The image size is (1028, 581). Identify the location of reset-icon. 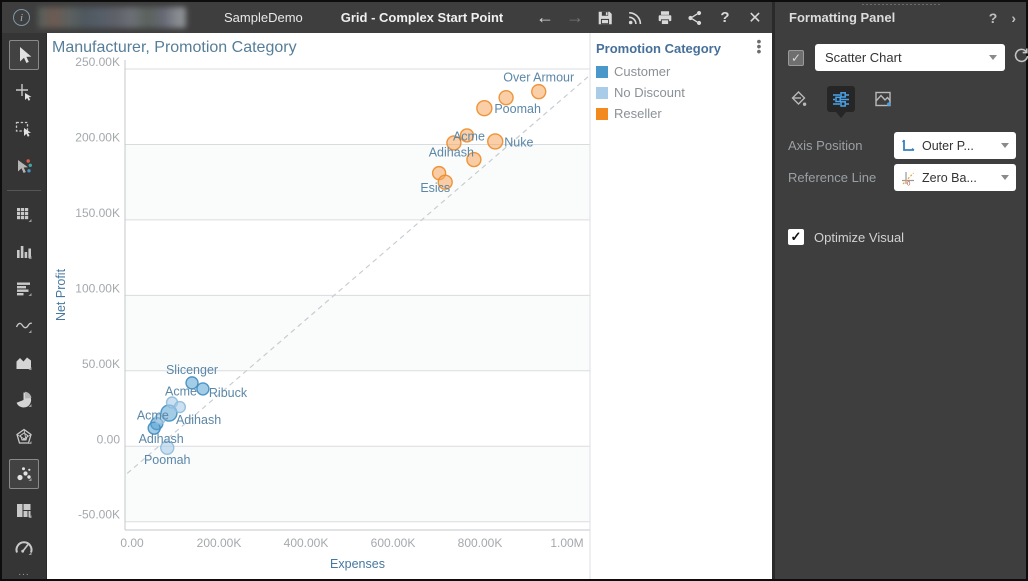
(1020, 58).